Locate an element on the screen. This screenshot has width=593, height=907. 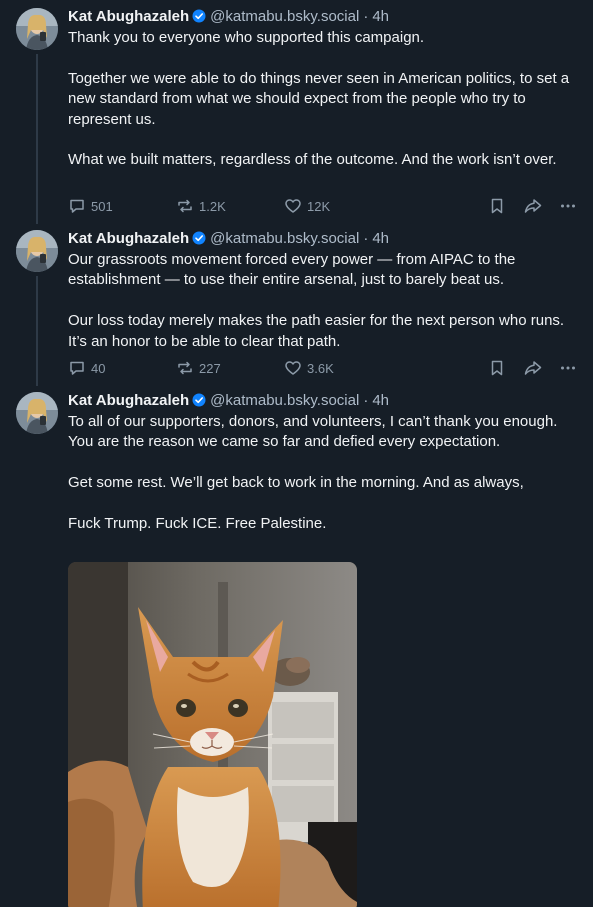
repost-count: 227 is located at coordinates (210, 368).